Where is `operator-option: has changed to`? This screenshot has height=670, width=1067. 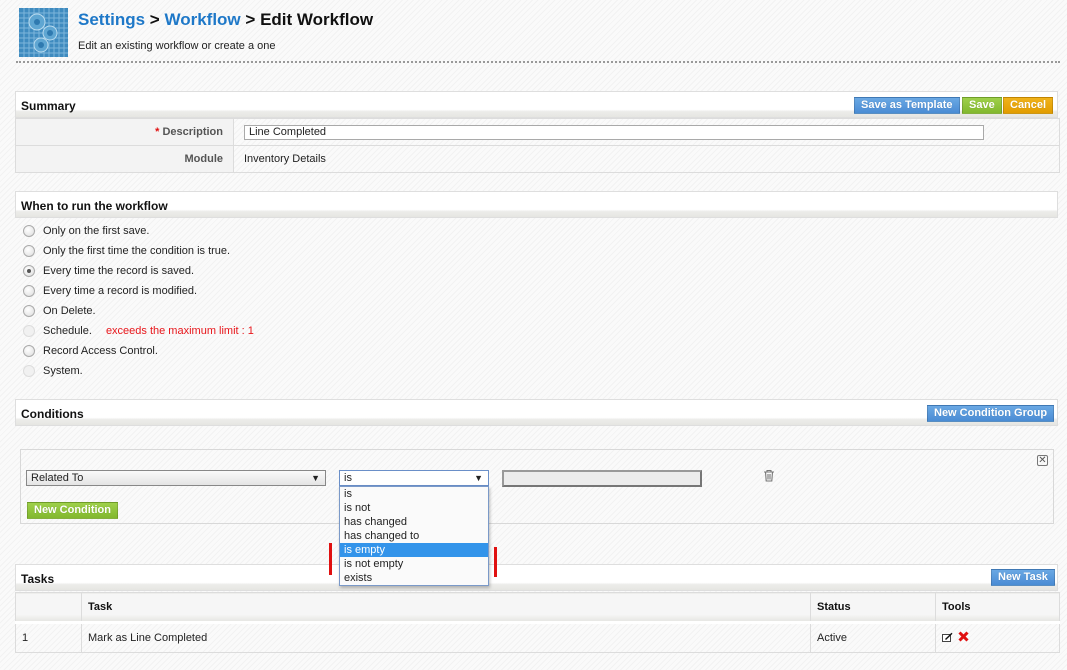
operator-option: has changed to is located at coordinates (414, 536).